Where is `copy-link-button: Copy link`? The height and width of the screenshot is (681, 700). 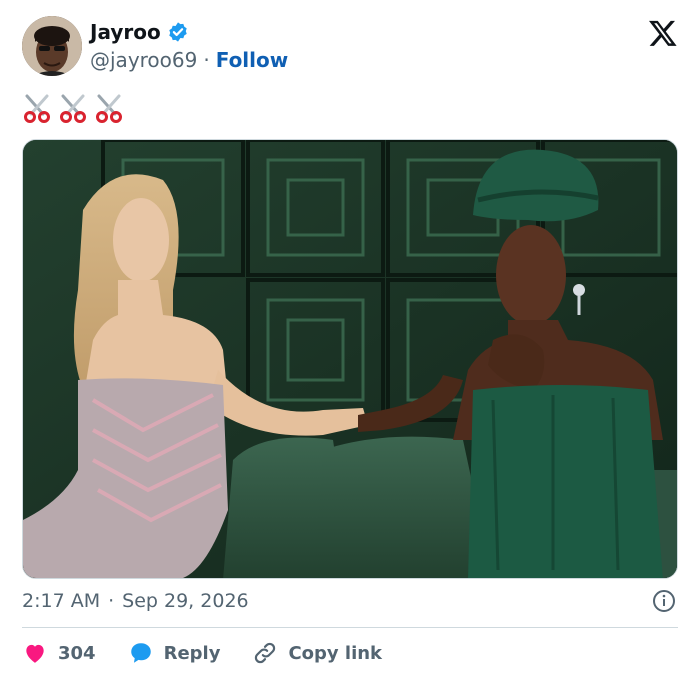
copy-link-button: Copy link is located at coordinates (317, 653).